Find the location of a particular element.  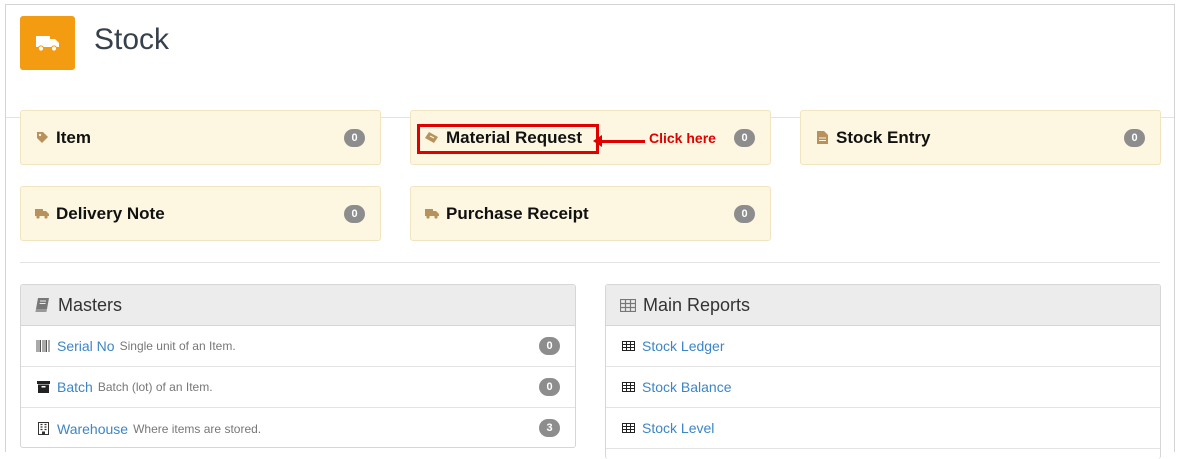

card-purchase-receipt: Purchase Receipt 0 is located at coordinates (590, 213).